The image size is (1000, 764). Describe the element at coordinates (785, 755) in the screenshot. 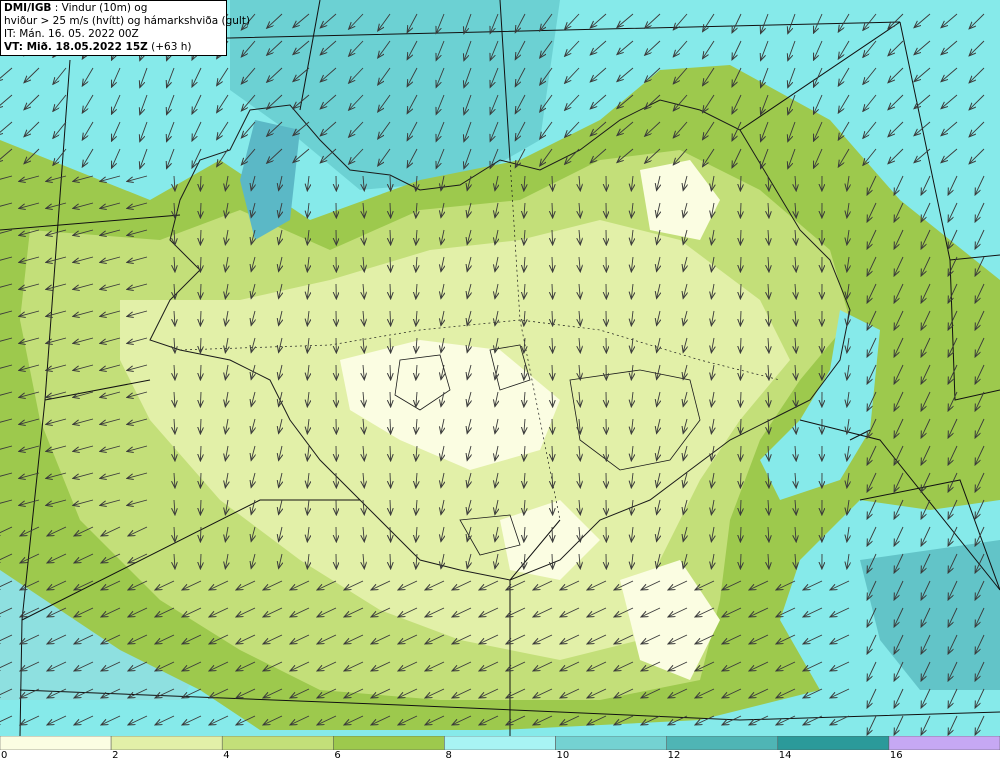

I see `legend-tick-label: 14` at that location.